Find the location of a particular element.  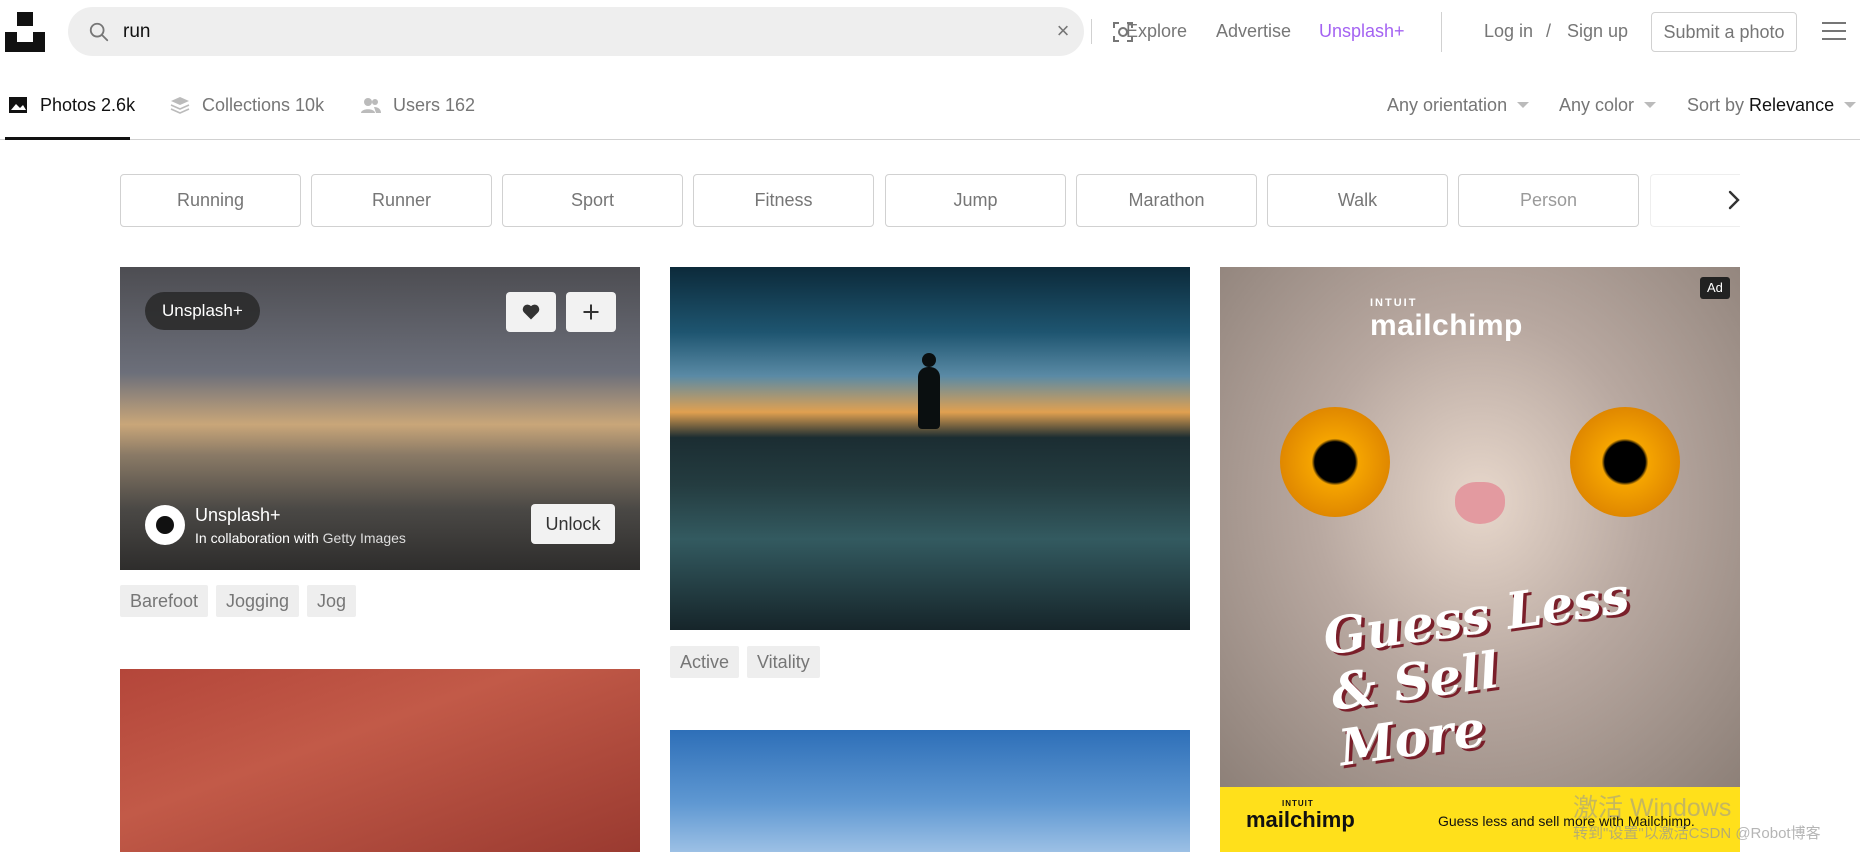

cat-eye-left is located at coordinates (1335, 462).